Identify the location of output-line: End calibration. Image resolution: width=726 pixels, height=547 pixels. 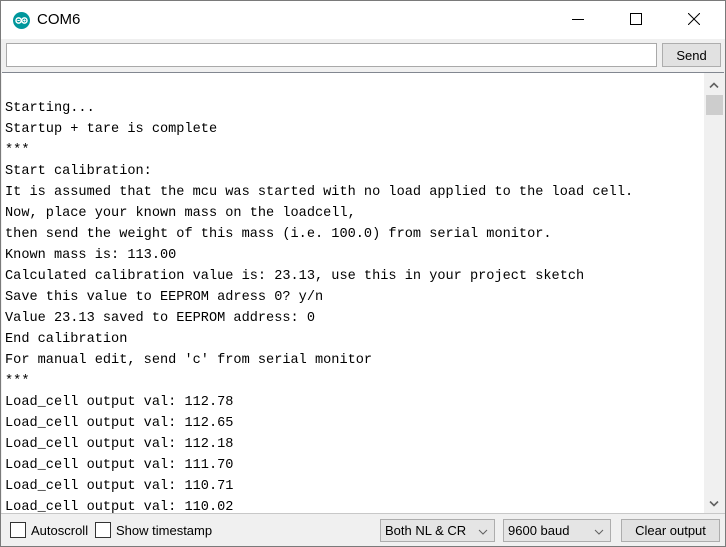
(66, 339).